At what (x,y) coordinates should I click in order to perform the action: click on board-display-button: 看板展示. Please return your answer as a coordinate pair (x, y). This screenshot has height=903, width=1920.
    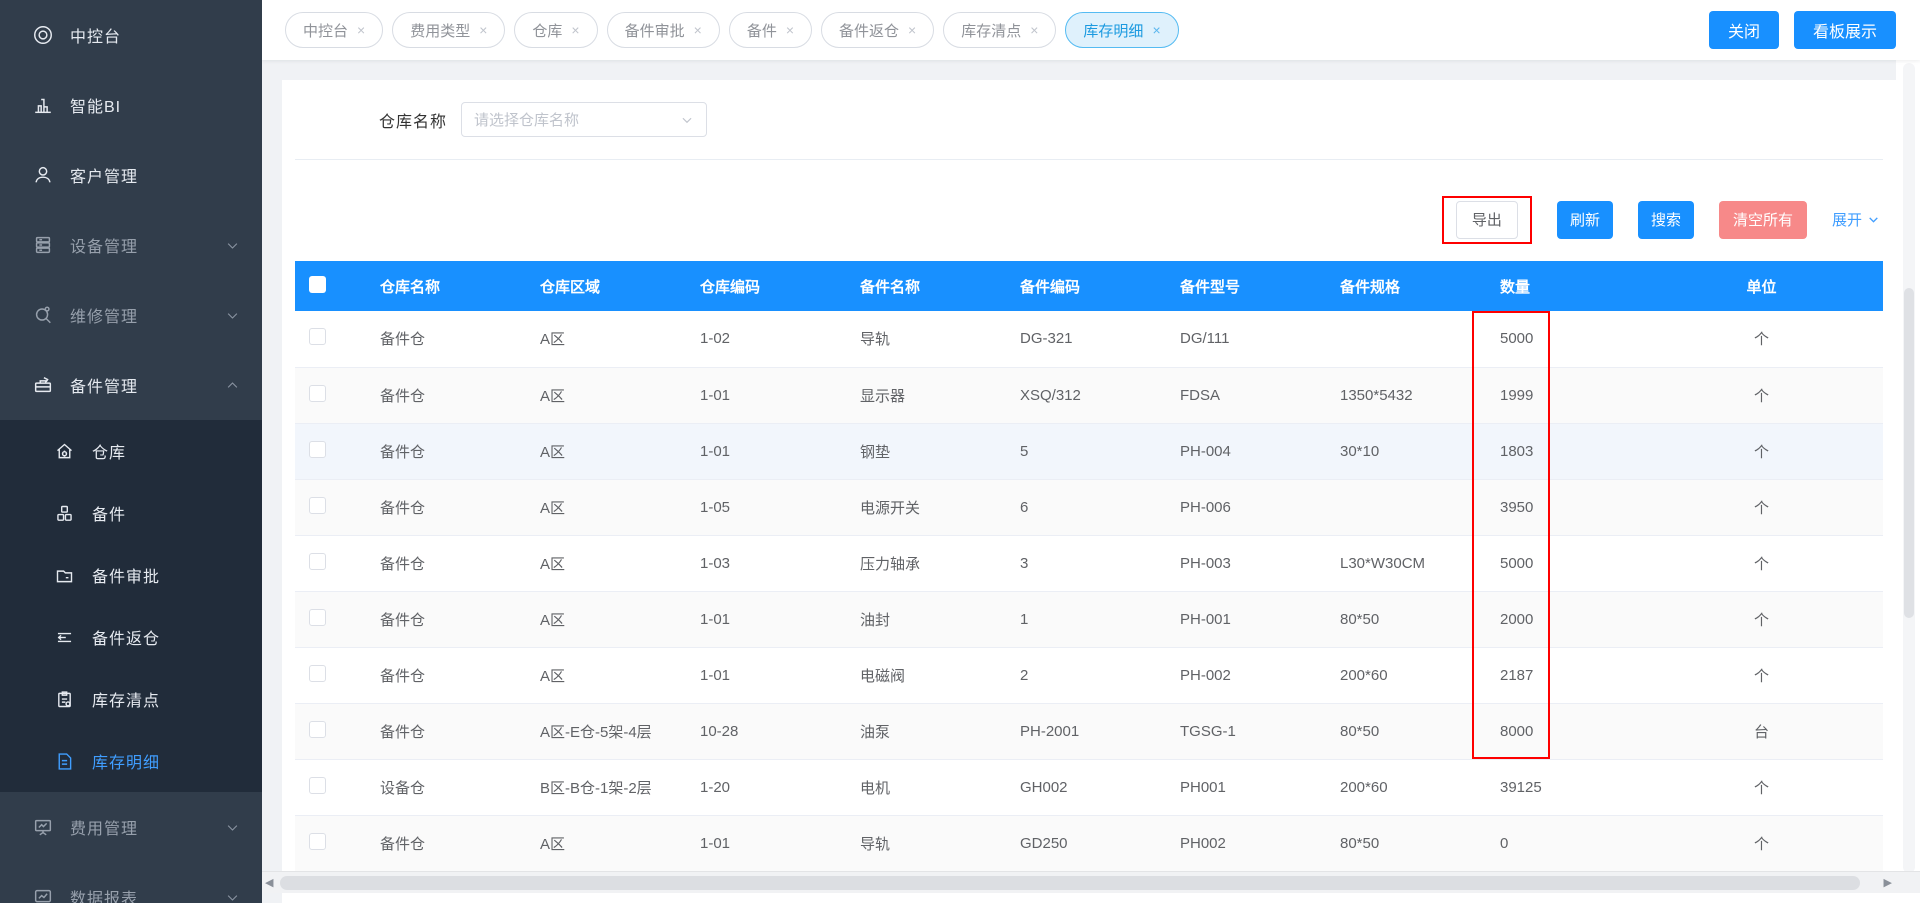
    Looking at the image, I should click on (1844, 30).